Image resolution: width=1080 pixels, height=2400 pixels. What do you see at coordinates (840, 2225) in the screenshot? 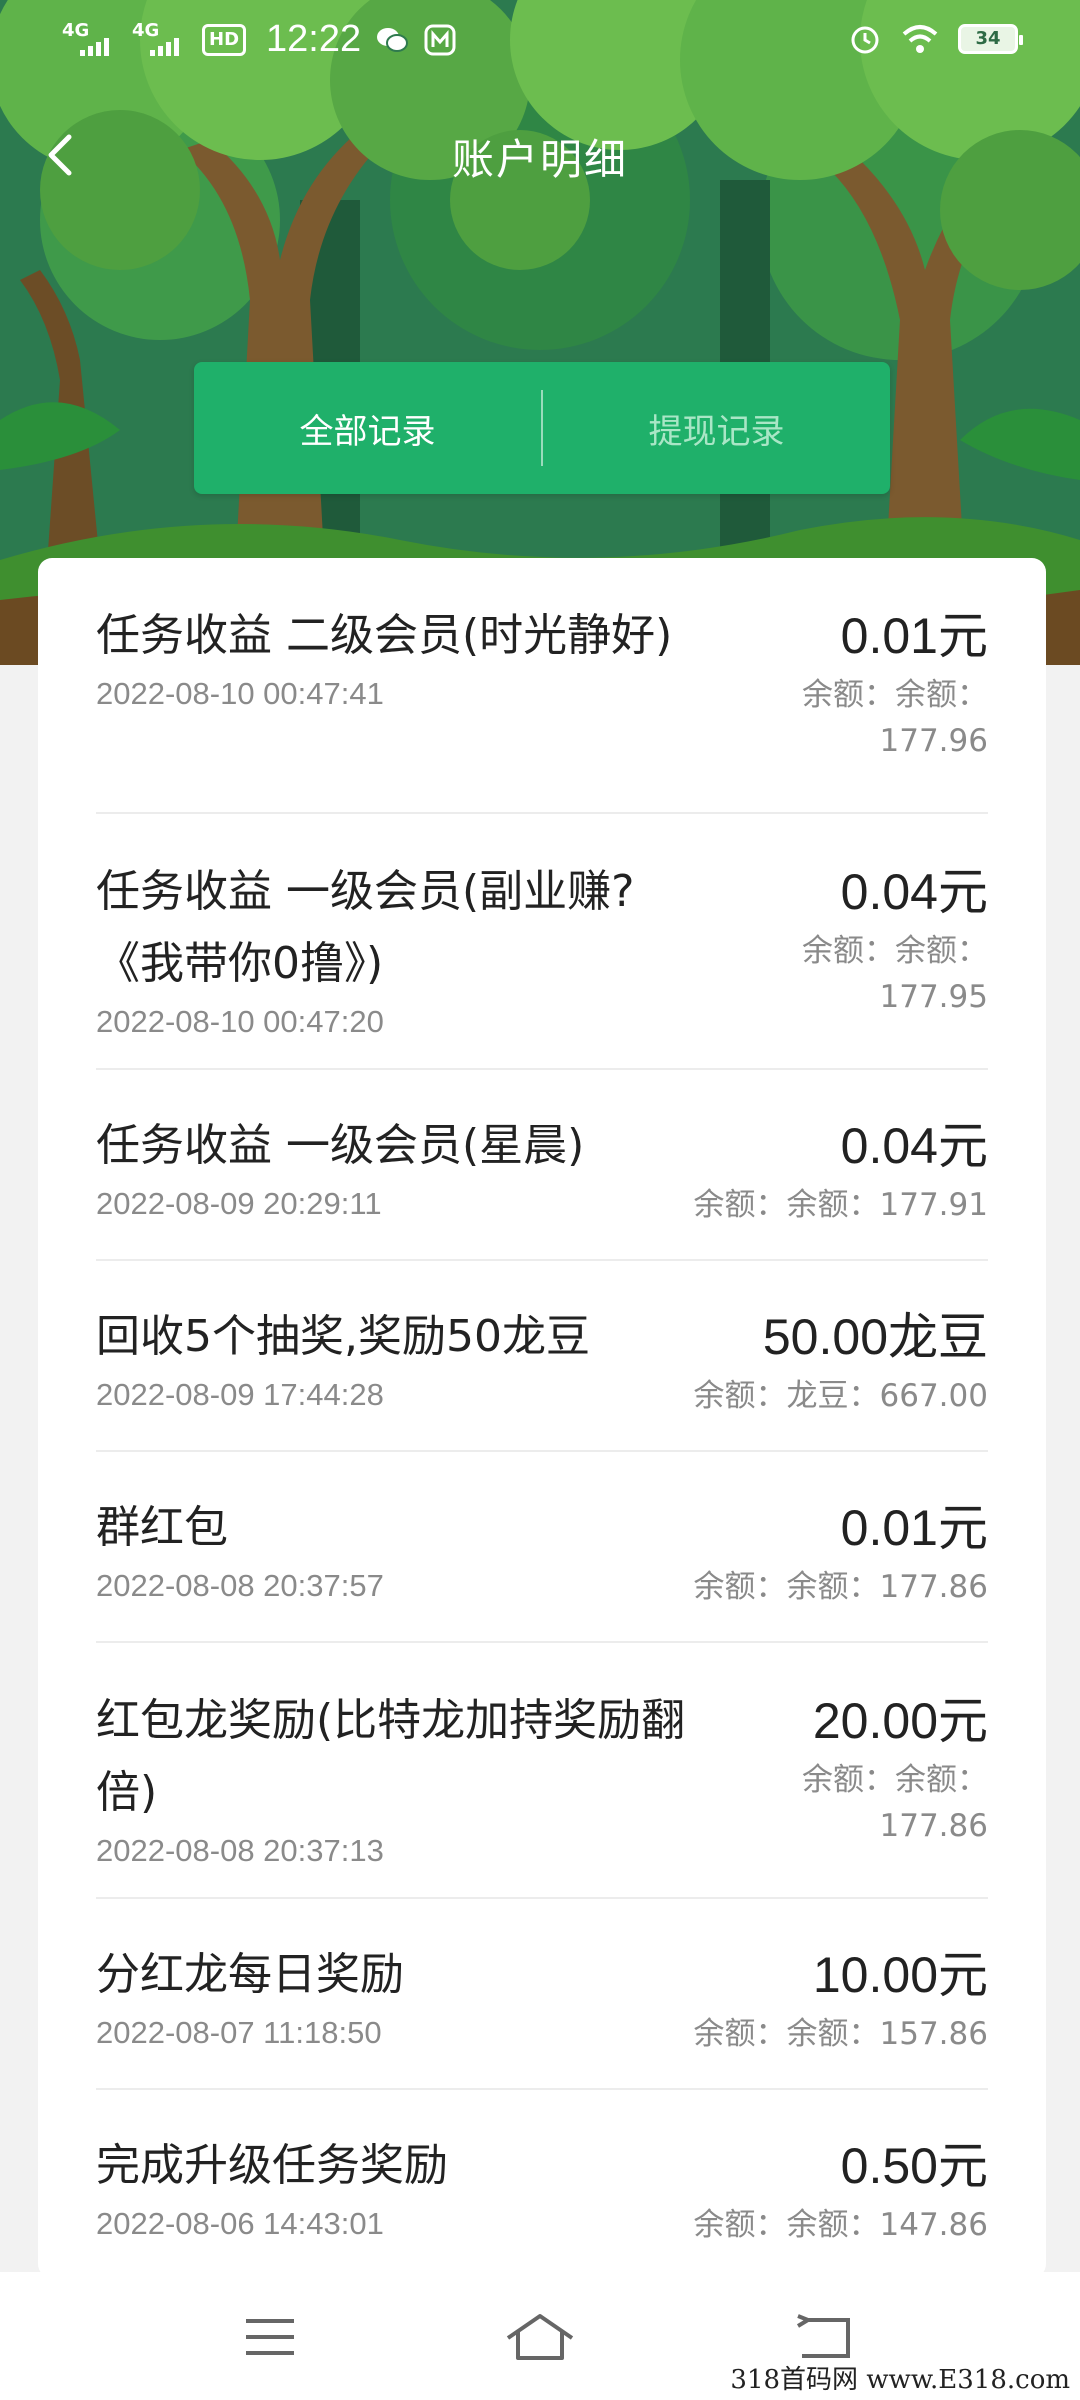
I see `record-balance: 余额：余额：147.86` at bounding box center [840, 2225].